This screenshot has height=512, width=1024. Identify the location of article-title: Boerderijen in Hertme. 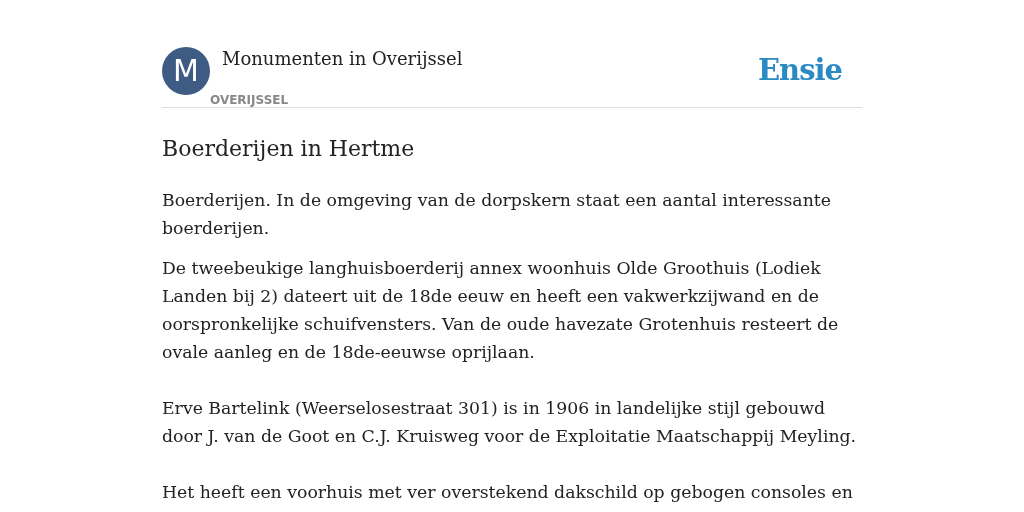
(289, 149).